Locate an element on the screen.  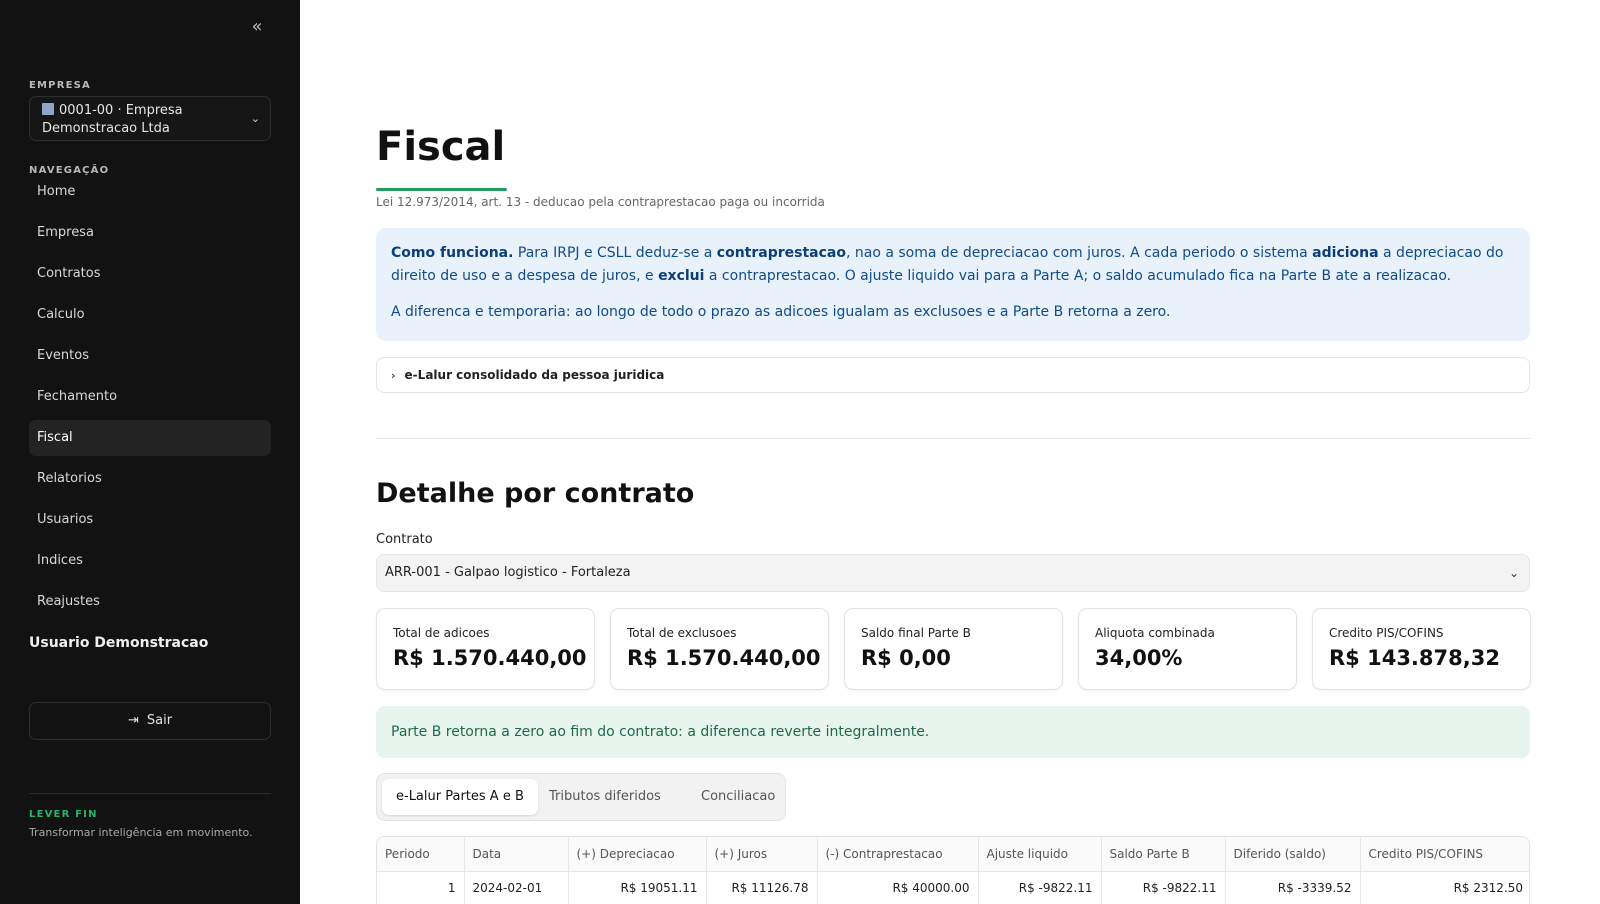
sidebar-item-contratos: Contratos is located at coordinates (150, 274).